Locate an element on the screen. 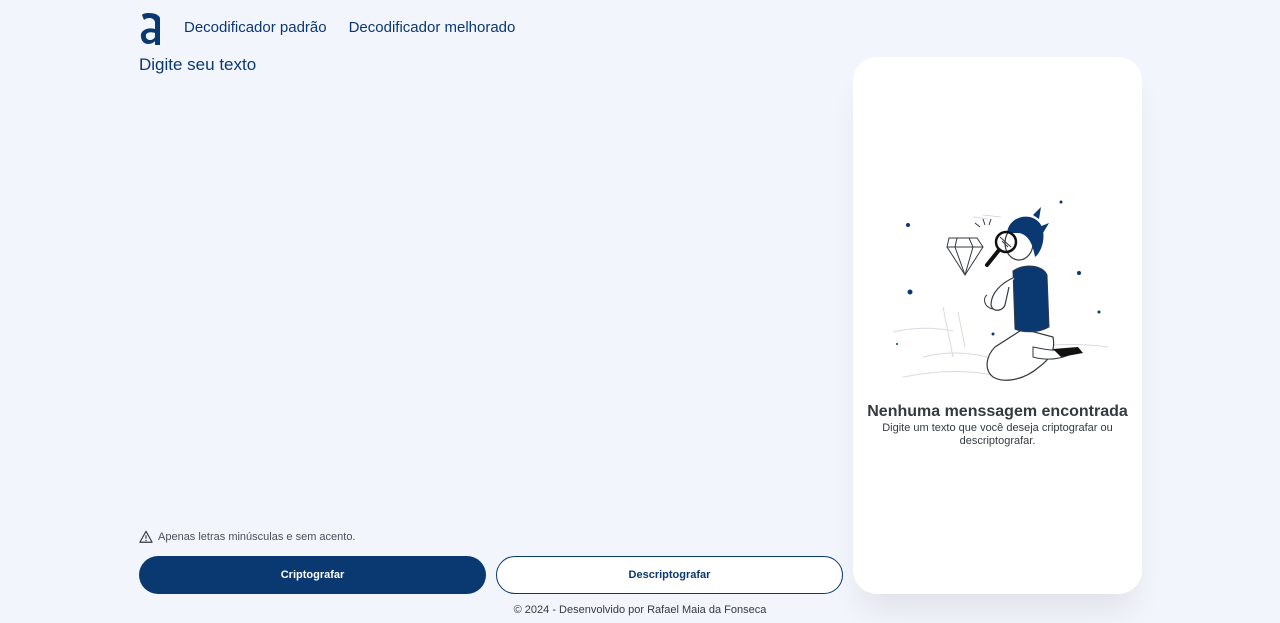 Image resolution: width=1280 pixels, height=623 pixels. warning-icon is located at coordinates (146, 536).